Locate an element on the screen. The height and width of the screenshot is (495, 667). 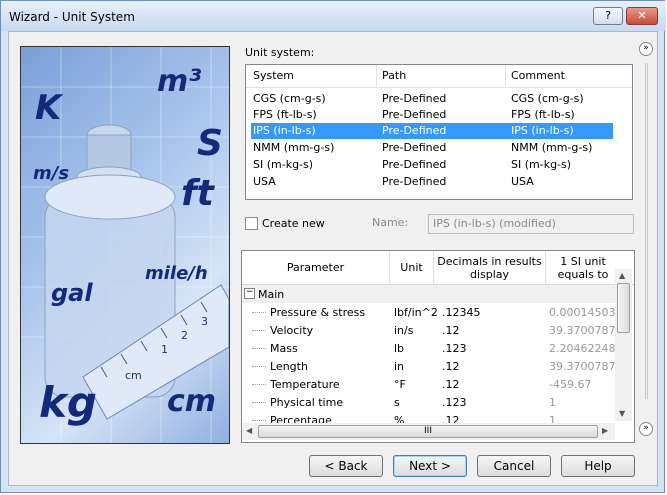
parameter-si-value: 2.20462248 is located at coordinates (582, 348).